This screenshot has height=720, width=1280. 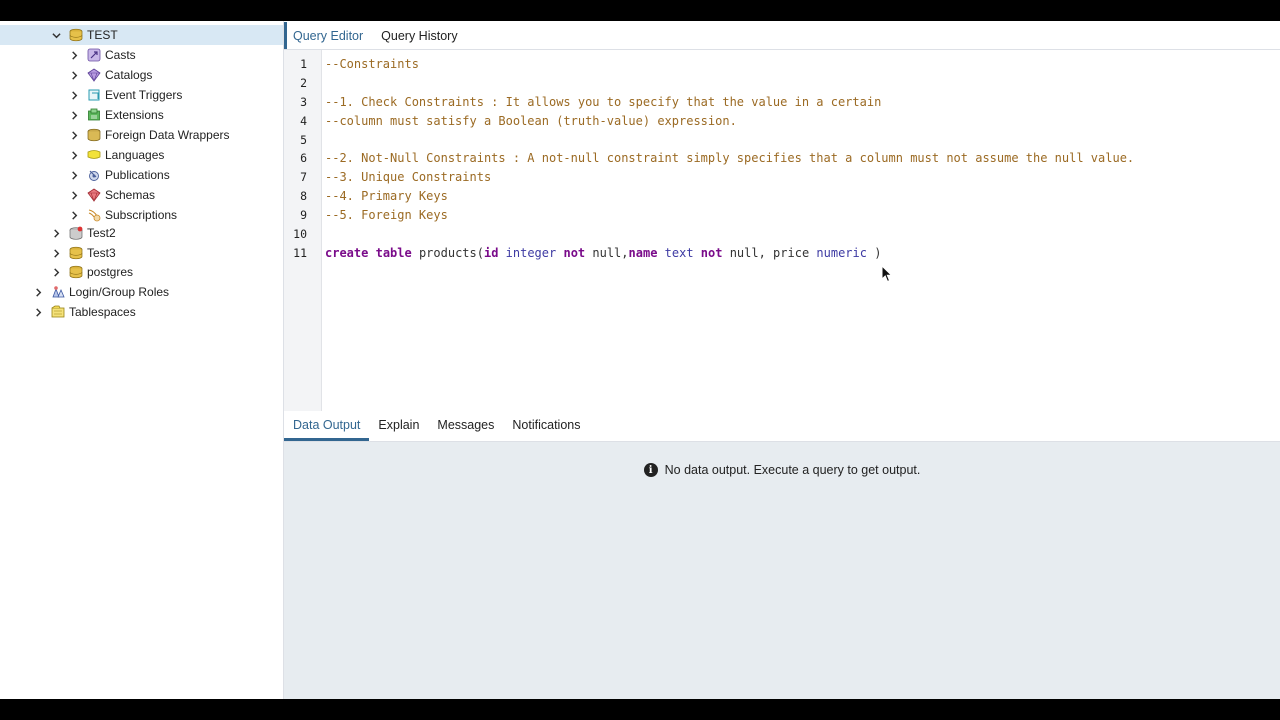 What do you see at coordinates (119, 292) in the screenshot?
I see `tree-item-label: Login/Group Roles` at bounding box center [119, 292].